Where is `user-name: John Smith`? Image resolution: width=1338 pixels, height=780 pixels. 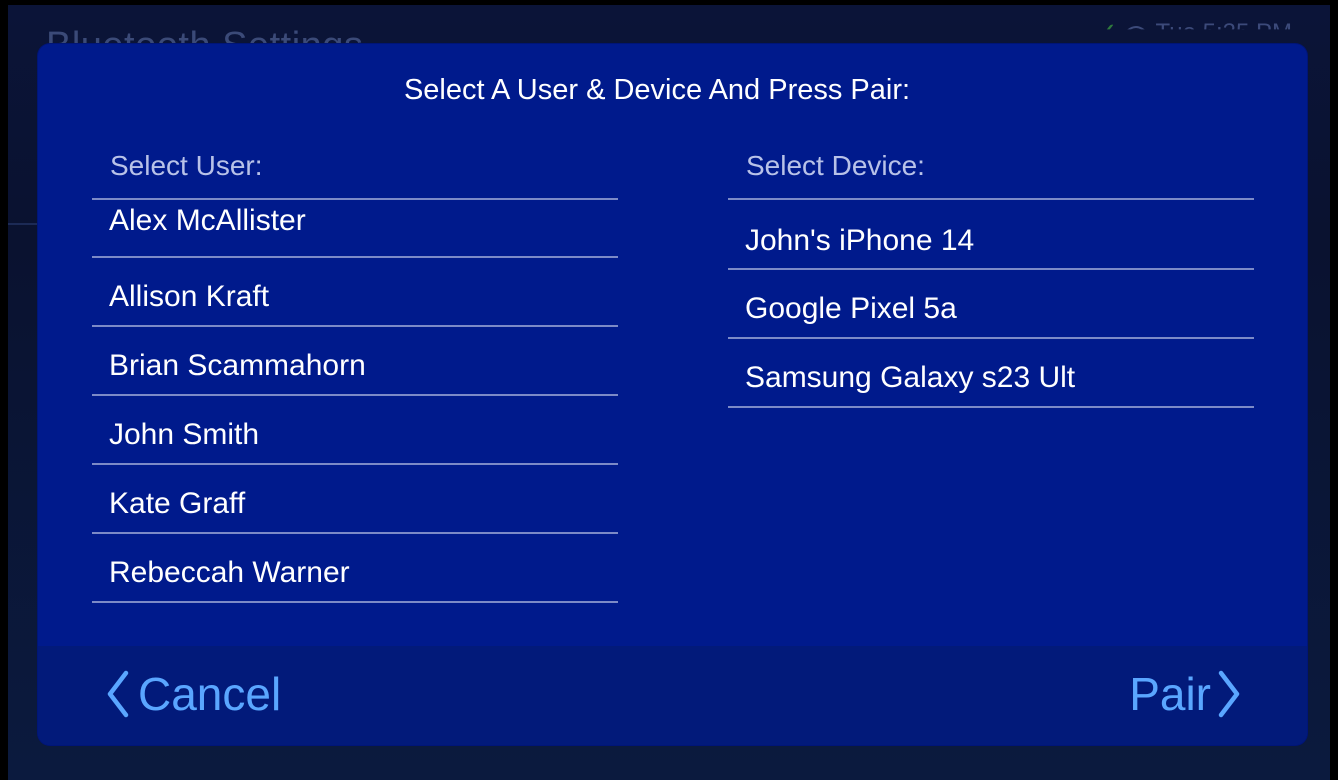
user-name: John Smith is located at coordinates (184, 434).